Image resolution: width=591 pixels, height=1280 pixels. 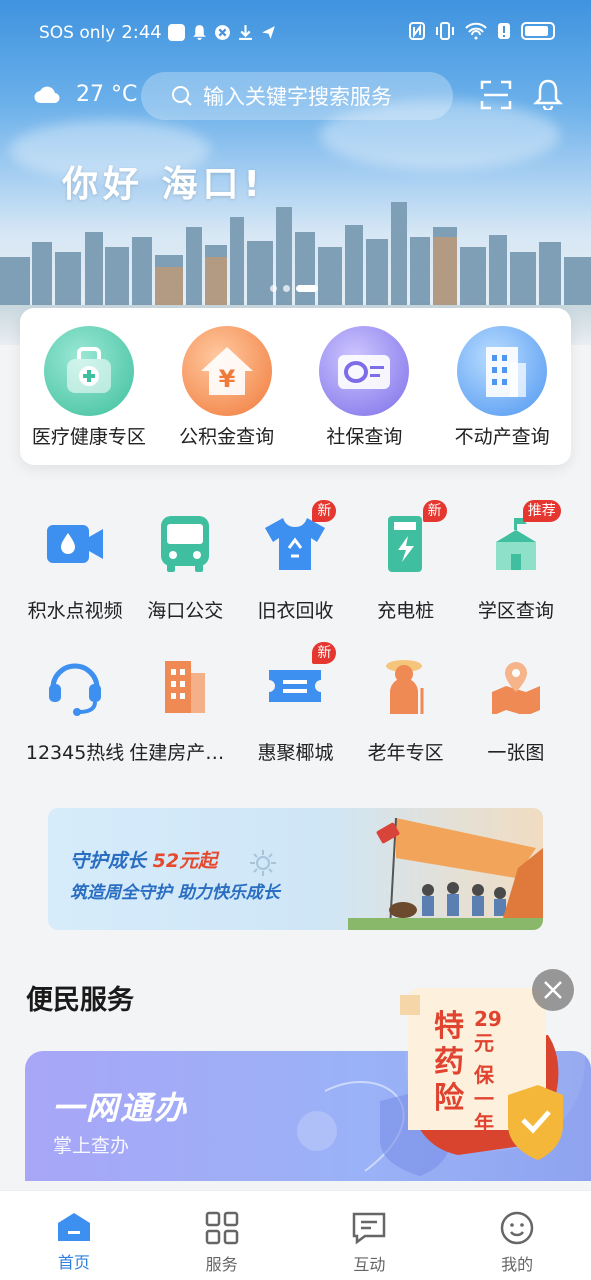 I want to click on greeting-text: 你好 海口!, so click(x=163, y=184).